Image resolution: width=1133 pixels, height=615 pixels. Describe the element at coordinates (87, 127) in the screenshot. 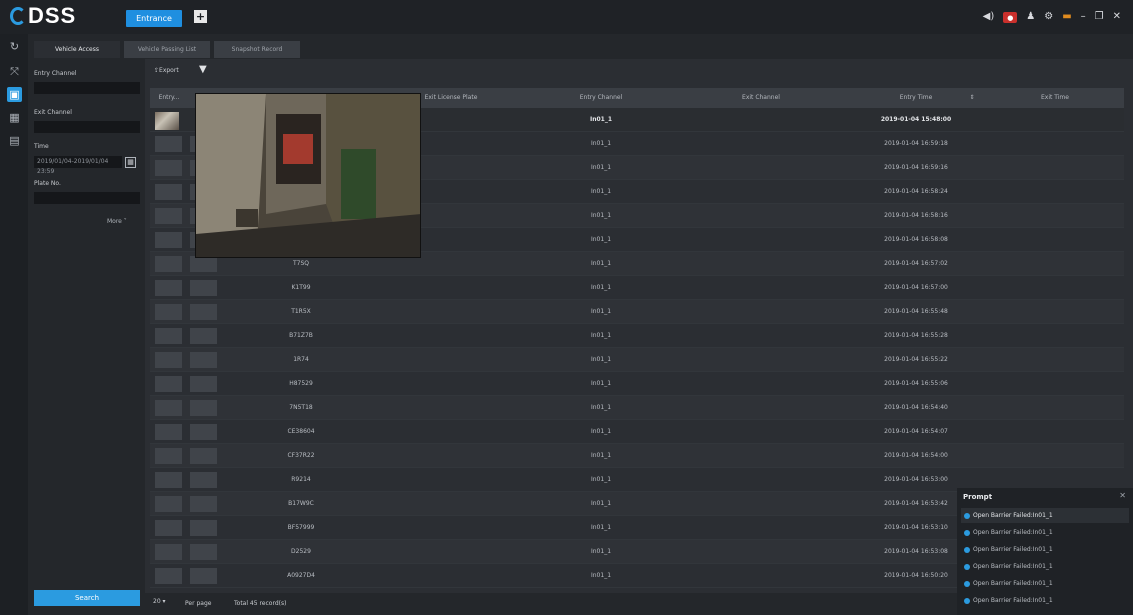

I see `exit-channel-field` at that location.